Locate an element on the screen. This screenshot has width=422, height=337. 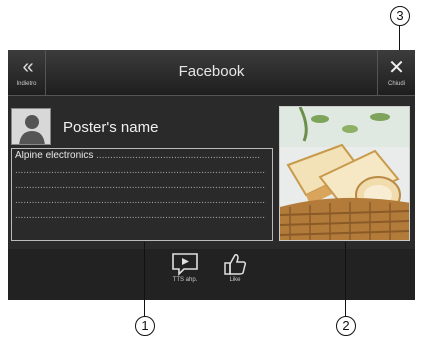
page-title: Facebook is located at coordinates (211, 71).